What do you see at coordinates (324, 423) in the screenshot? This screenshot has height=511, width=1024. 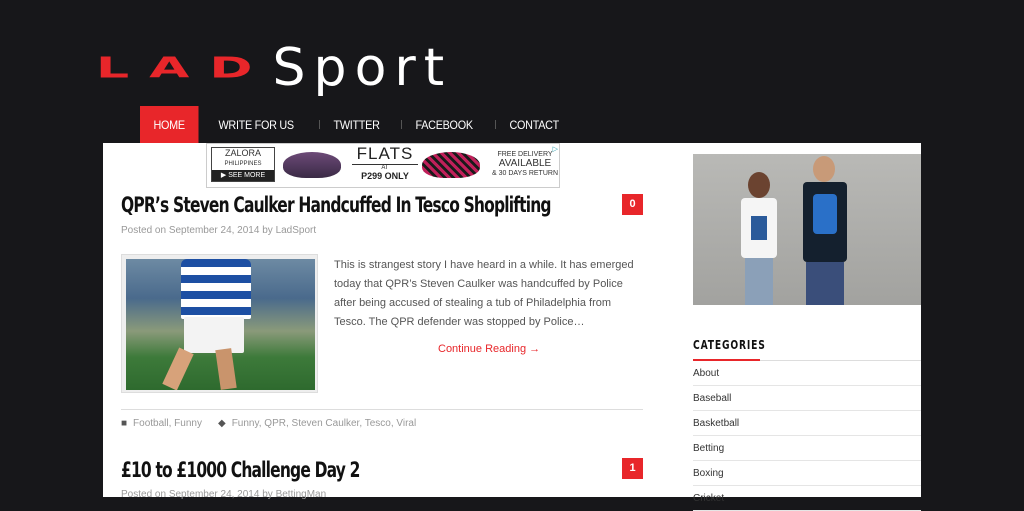 I see `post-tags: Funny, QPR, Steven Caulker, Tesco, Viral` at bounding box center [324, 423].